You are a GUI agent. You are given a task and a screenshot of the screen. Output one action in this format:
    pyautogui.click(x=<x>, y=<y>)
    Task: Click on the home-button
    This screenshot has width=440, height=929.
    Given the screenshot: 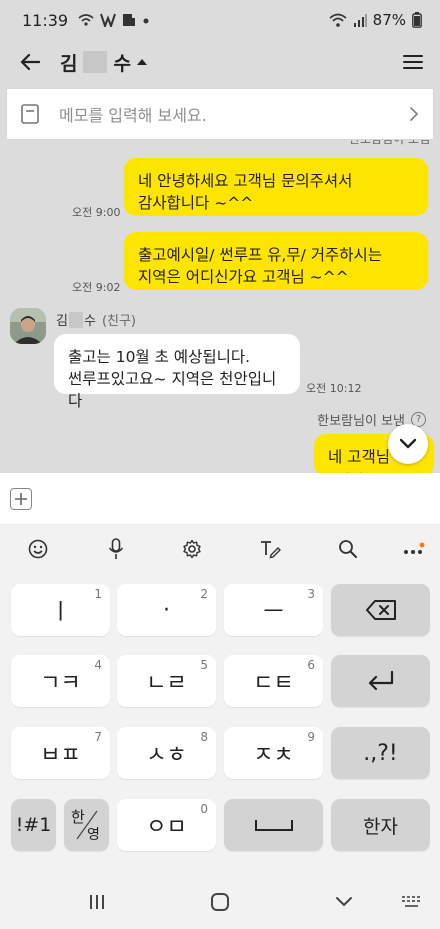 What is the action you would take?
    pyautogui.click(x=220, y=902)
    